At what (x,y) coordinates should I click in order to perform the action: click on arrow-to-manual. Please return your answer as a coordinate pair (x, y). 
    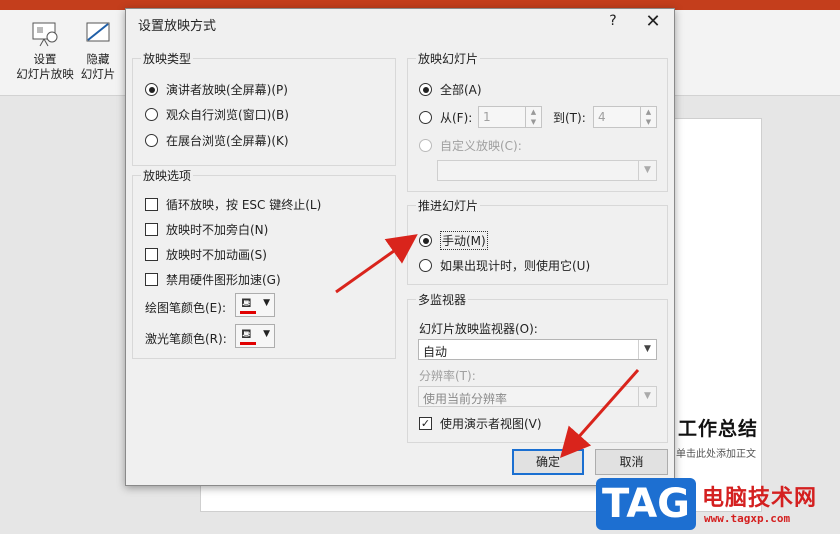
    Looking at the image, I should click on (376, 264).